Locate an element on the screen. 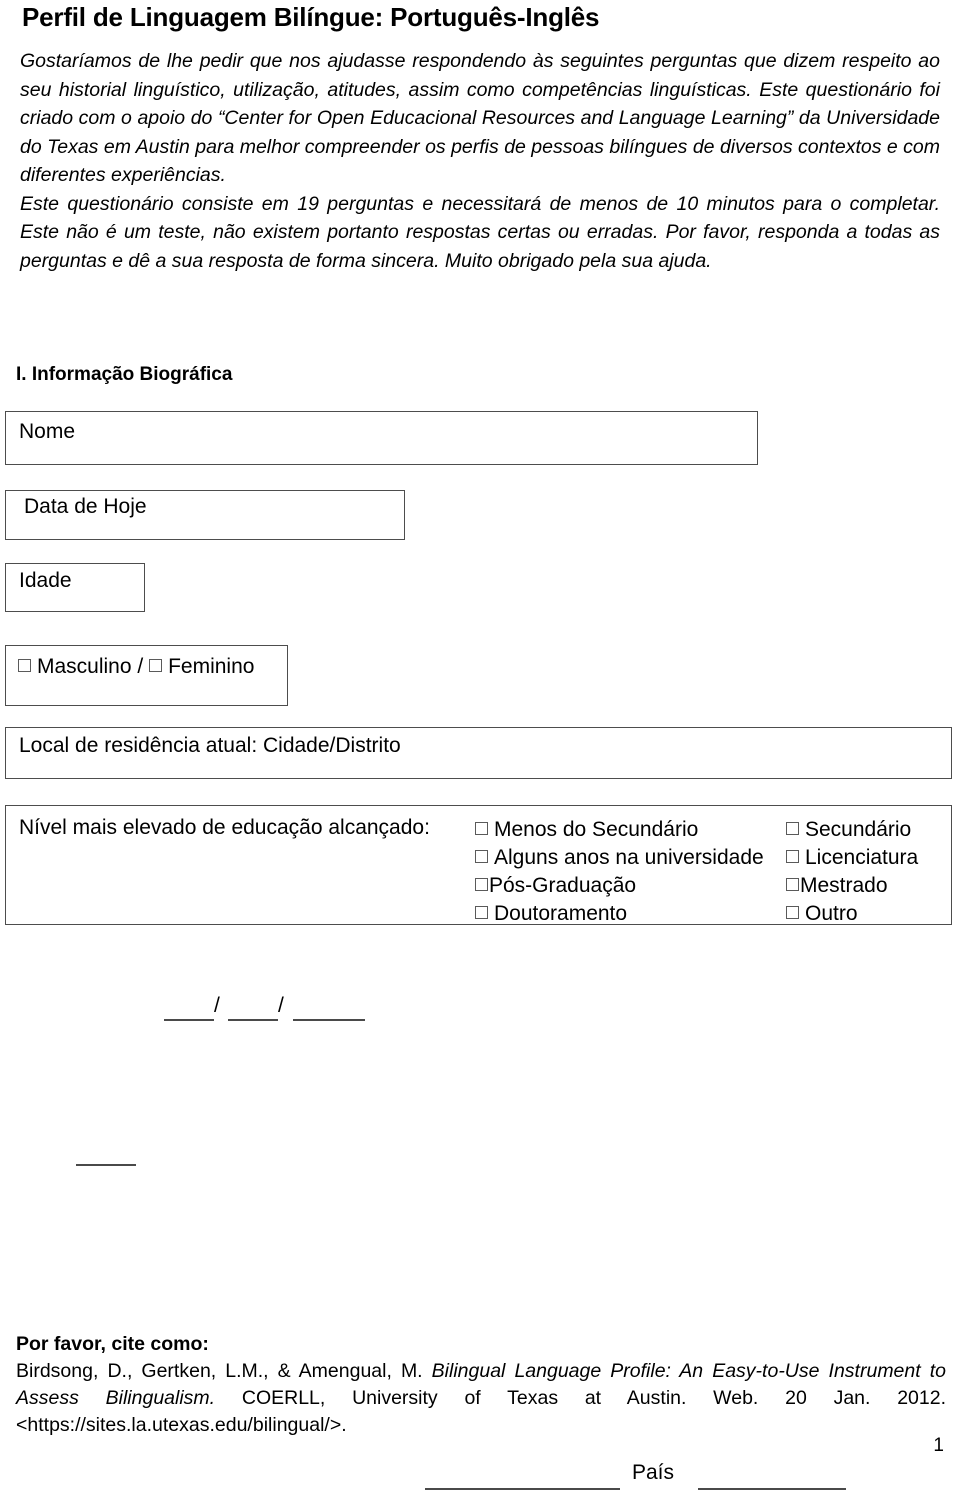 Image resolution: width=960 pixels, height=1490 pixels. education-options-right-column: Secundário Licenciatura Mestrado Outro is located at coordinates (852, 872).